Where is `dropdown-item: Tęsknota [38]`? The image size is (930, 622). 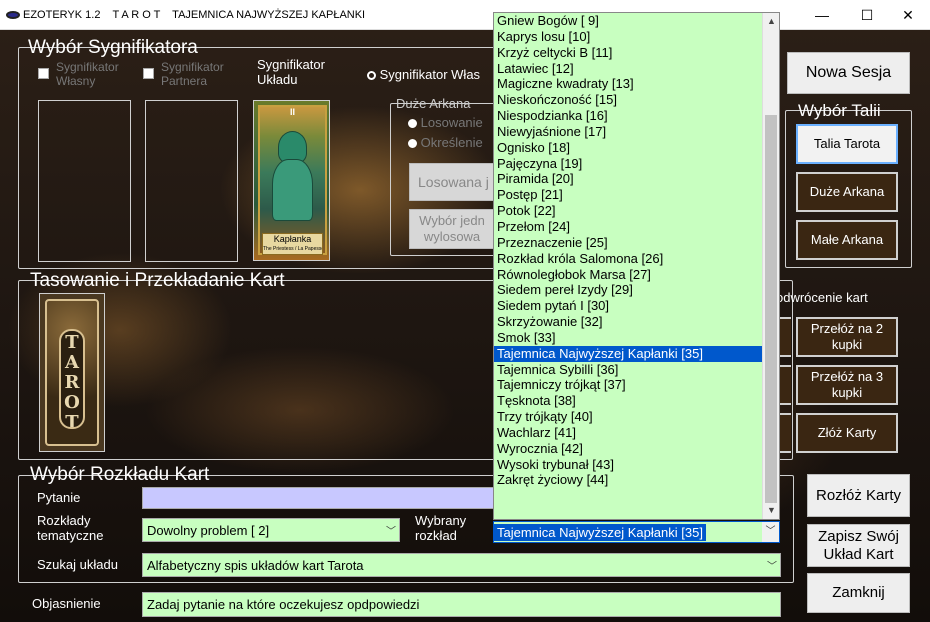 dropdown-item: Tęsknota [38] is located at coordinates (628, 401).